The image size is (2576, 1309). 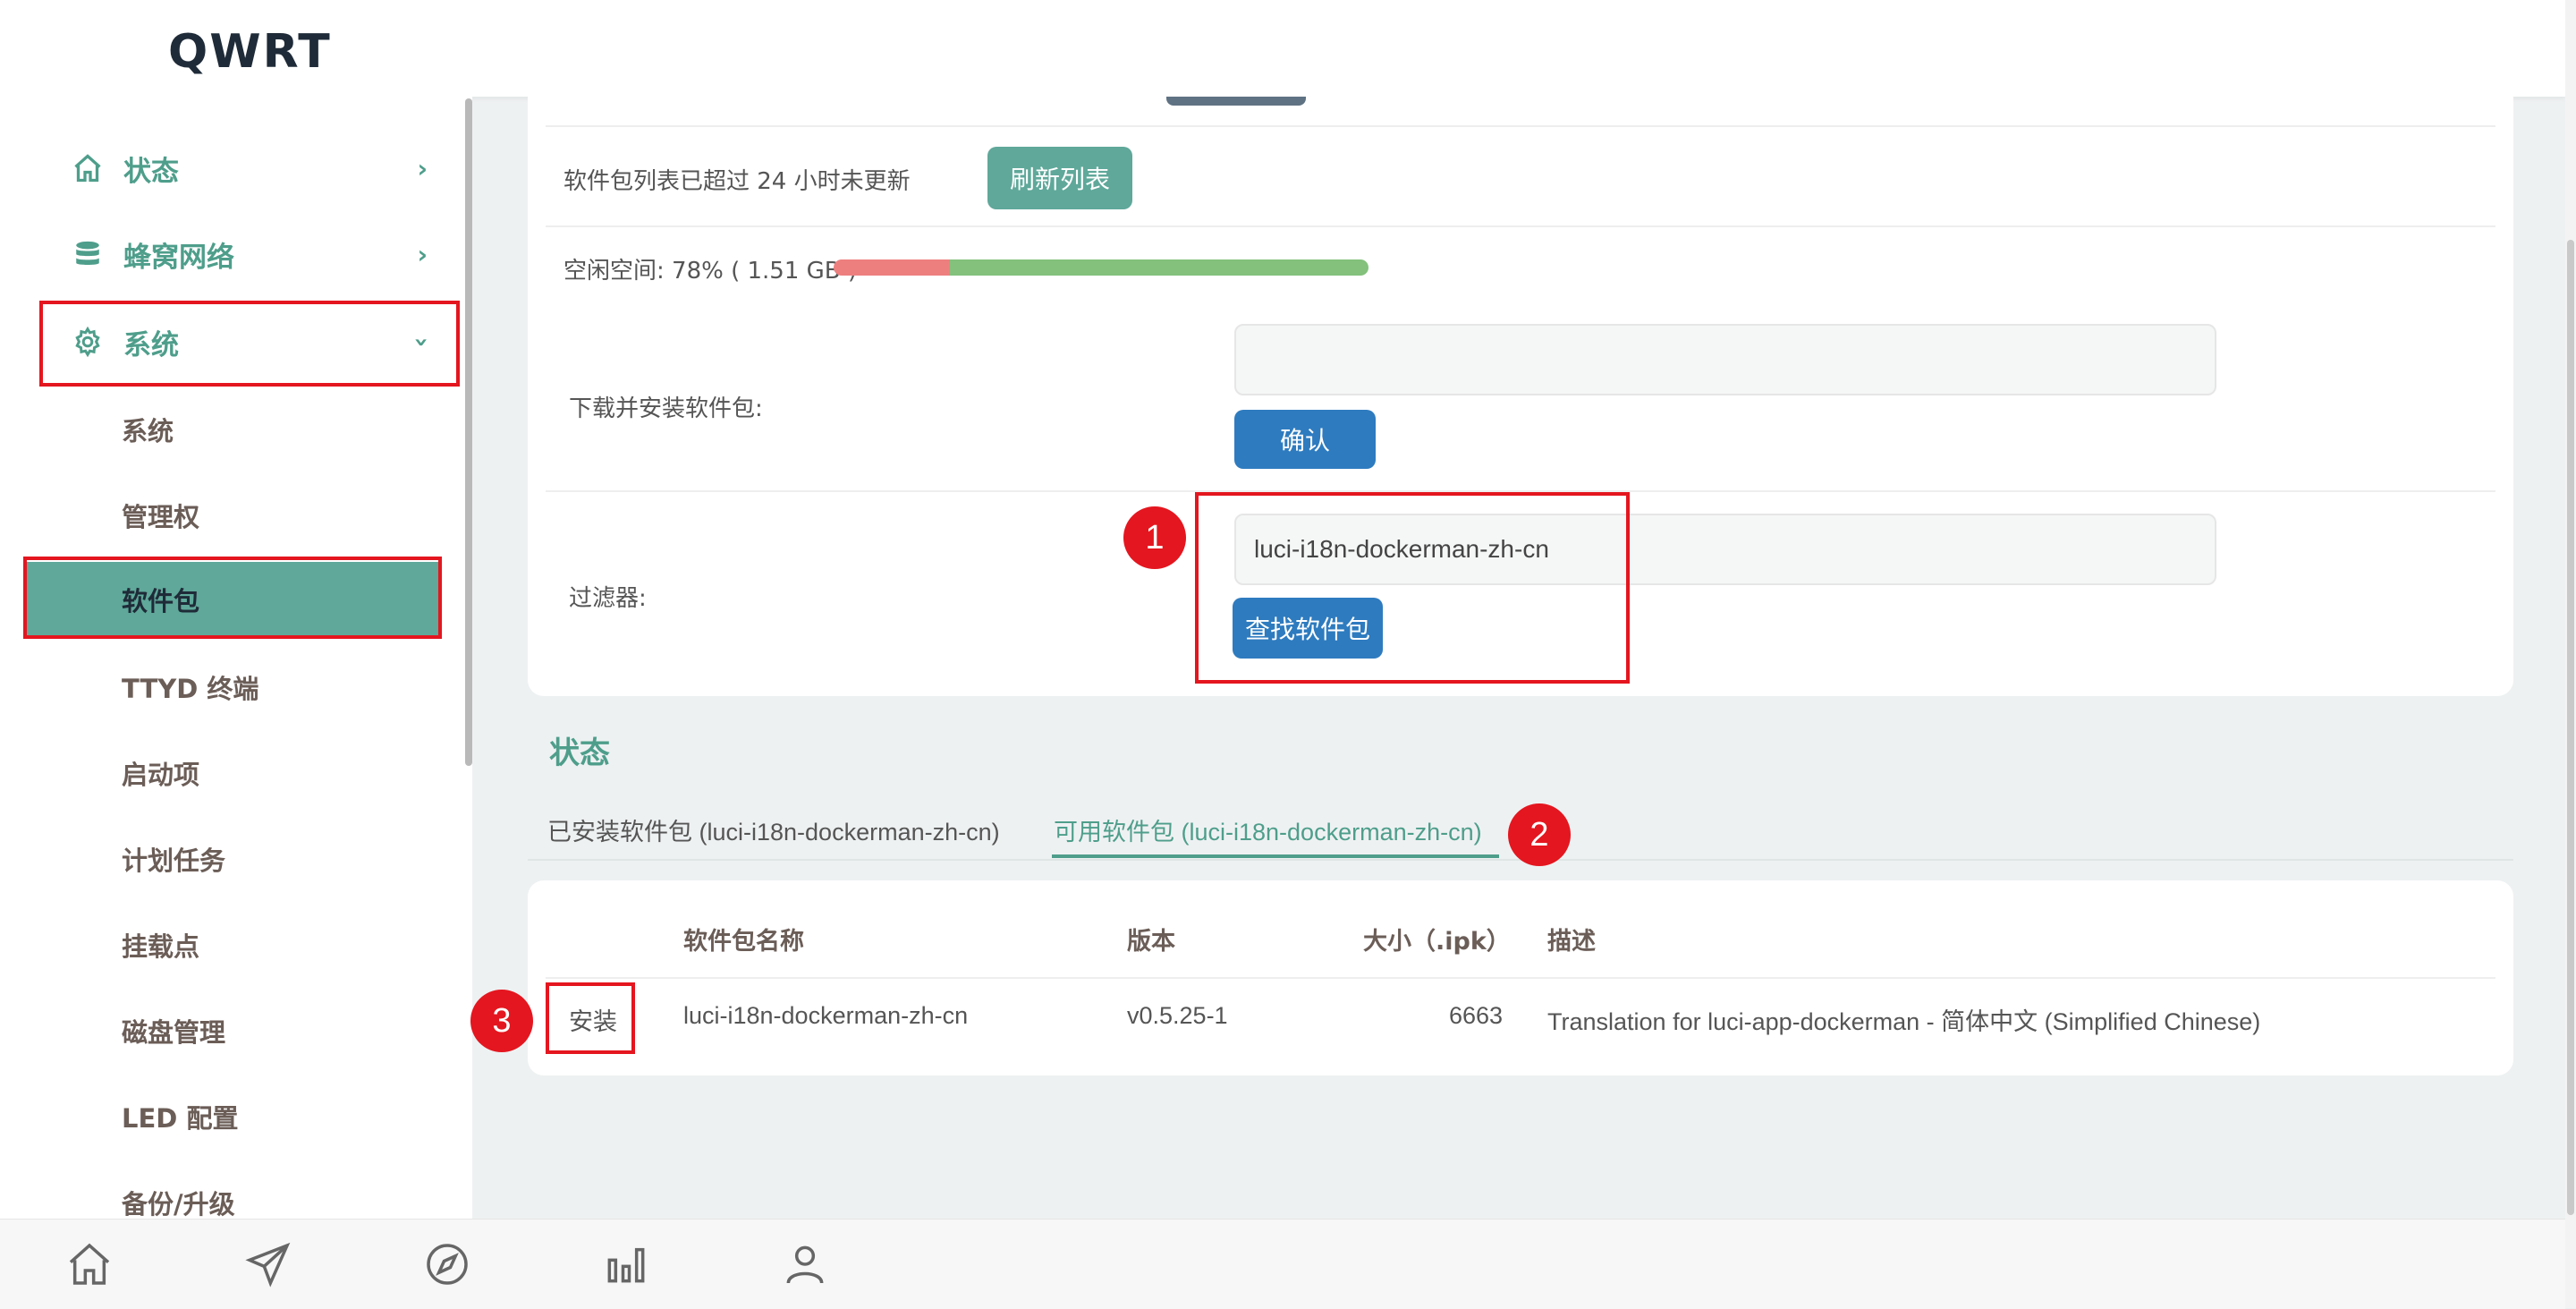 I want to click on bottom-nav-bar, so click(x=1282, y=1264).